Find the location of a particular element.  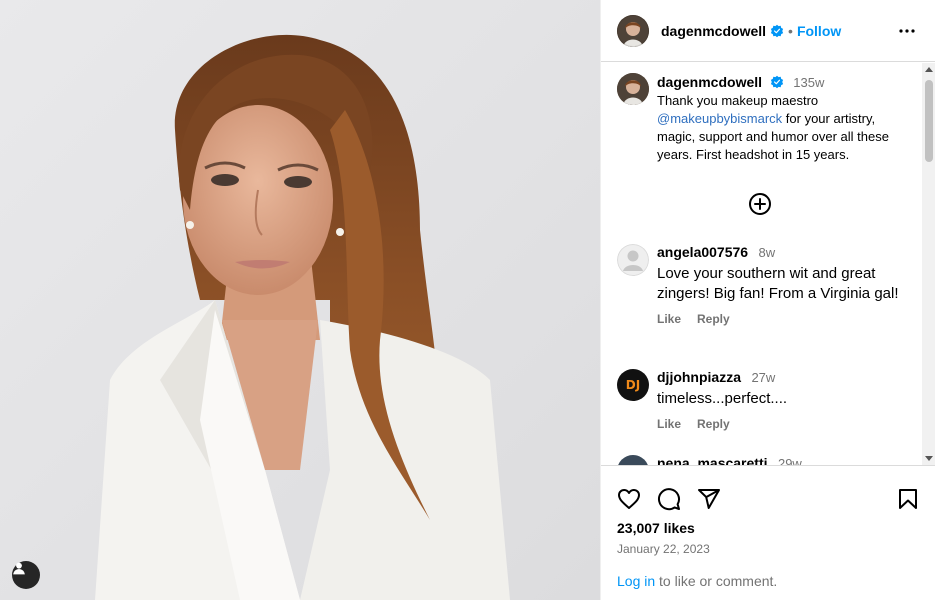

follow-button: Follow is located at coordinates (819, 31).